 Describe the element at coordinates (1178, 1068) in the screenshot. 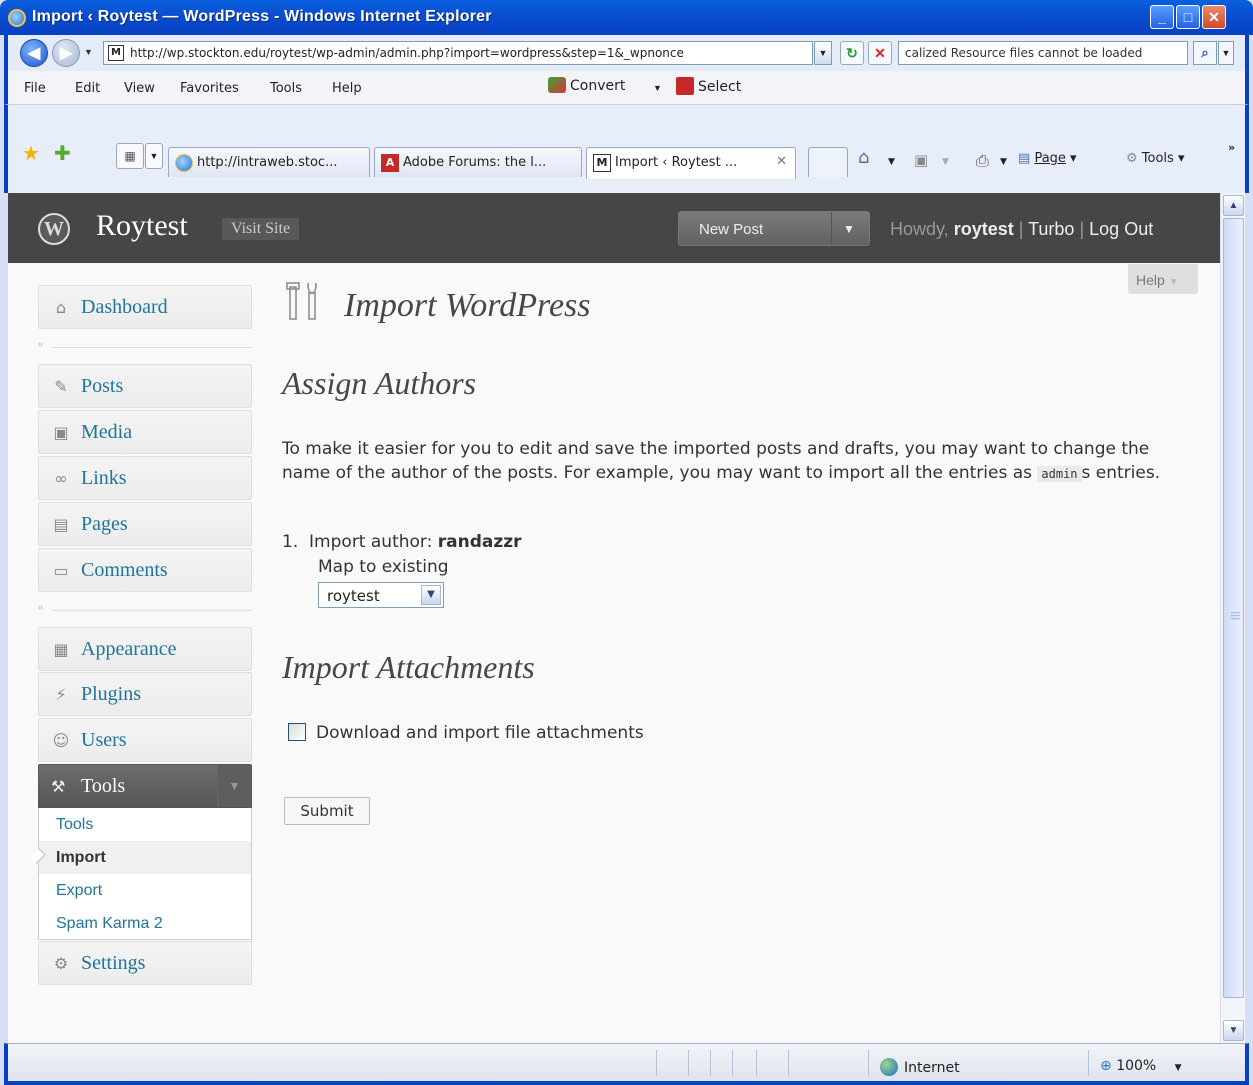

I see `zoom-dropdown-icon: ▼` at that location.